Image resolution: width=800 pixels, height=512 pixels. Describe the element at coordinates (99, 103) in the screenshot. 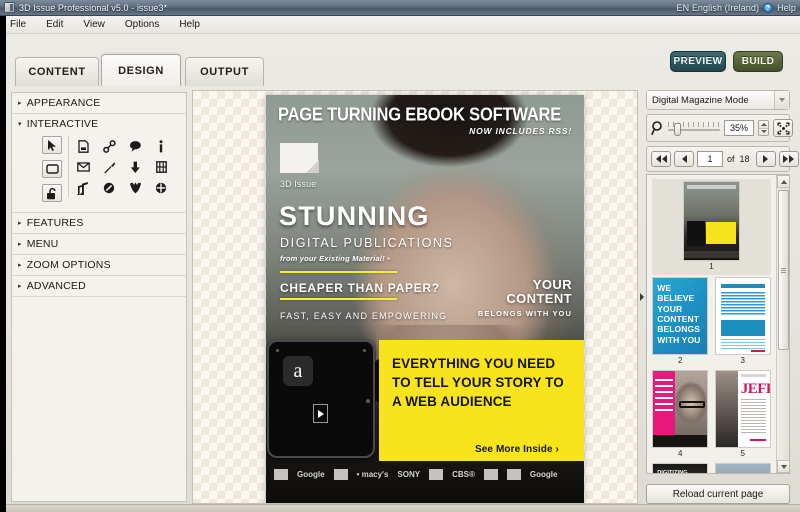

I see `sidebar-section-appearance: ▸ APPEARANCE` at that location.